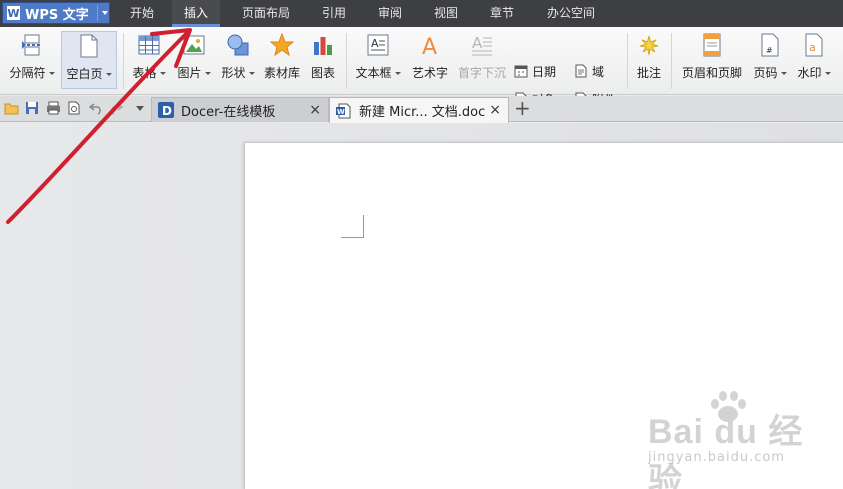 The height and width of the screenshot is (489, 843). Describe the element at coordinates (228, 112) in the screenshot. I see `tab-label: Docer-在线模板` at that location.